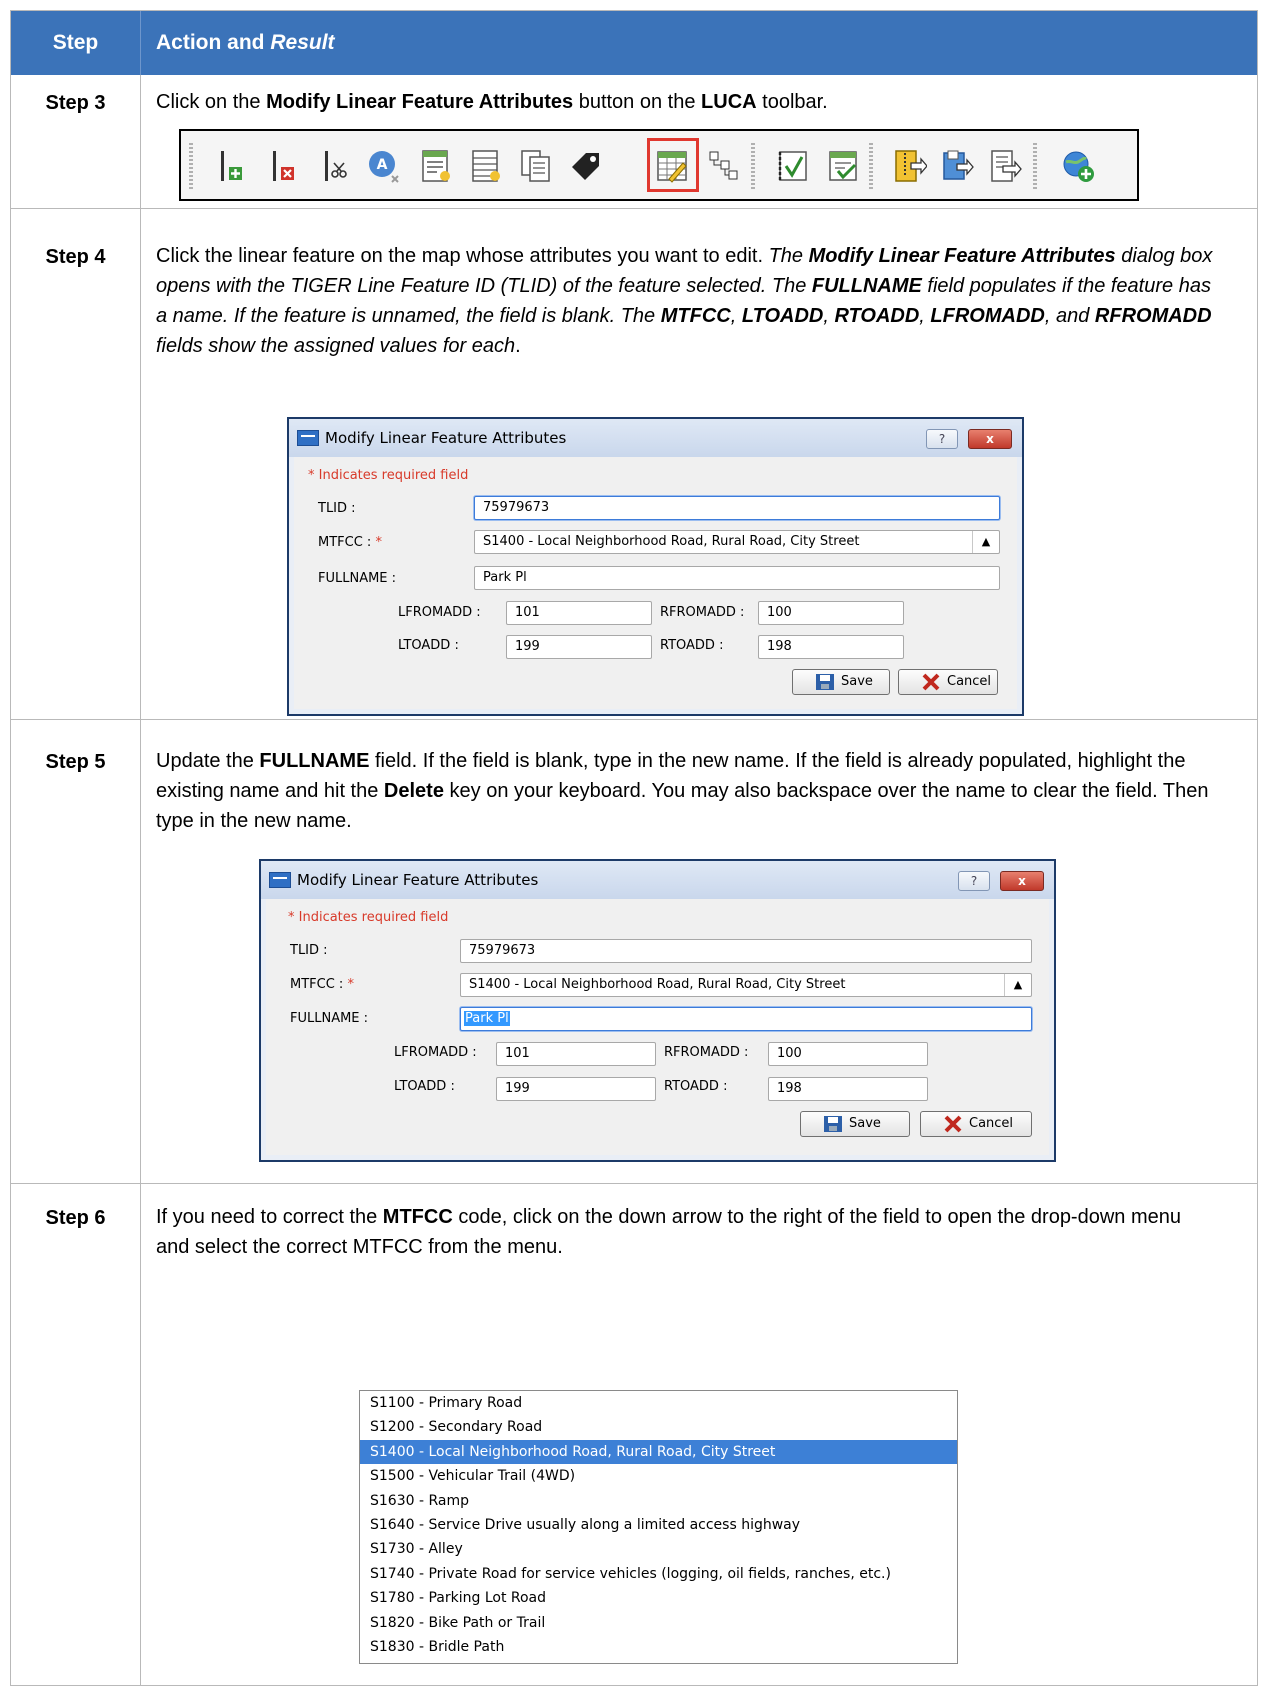  I want to click on validate-checklist-icon, so click(844, 166).